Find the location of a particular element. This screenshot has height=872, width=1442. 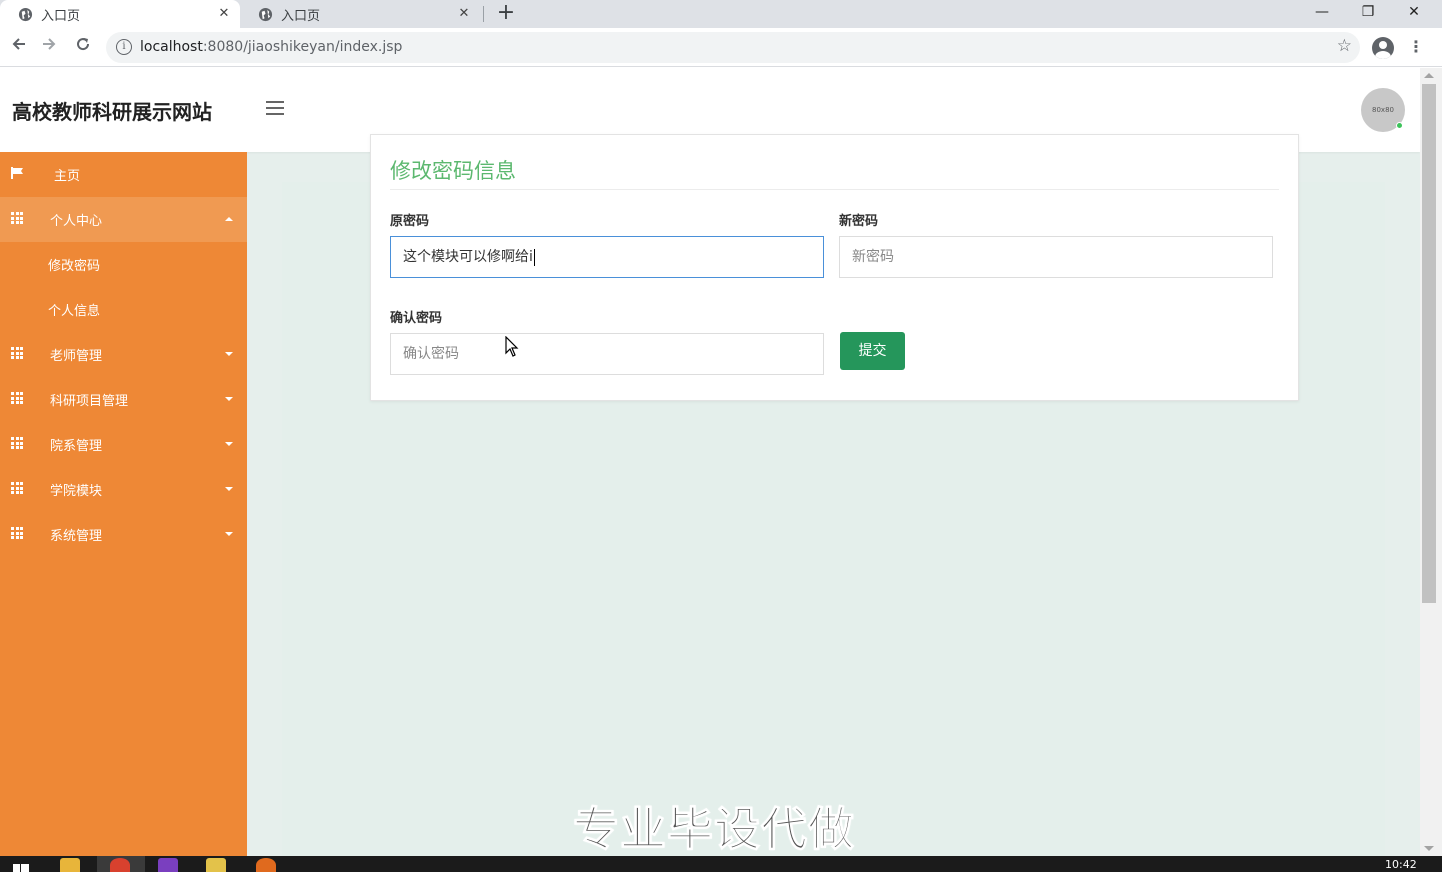

flag-icon is located at coordinates (17, 173).